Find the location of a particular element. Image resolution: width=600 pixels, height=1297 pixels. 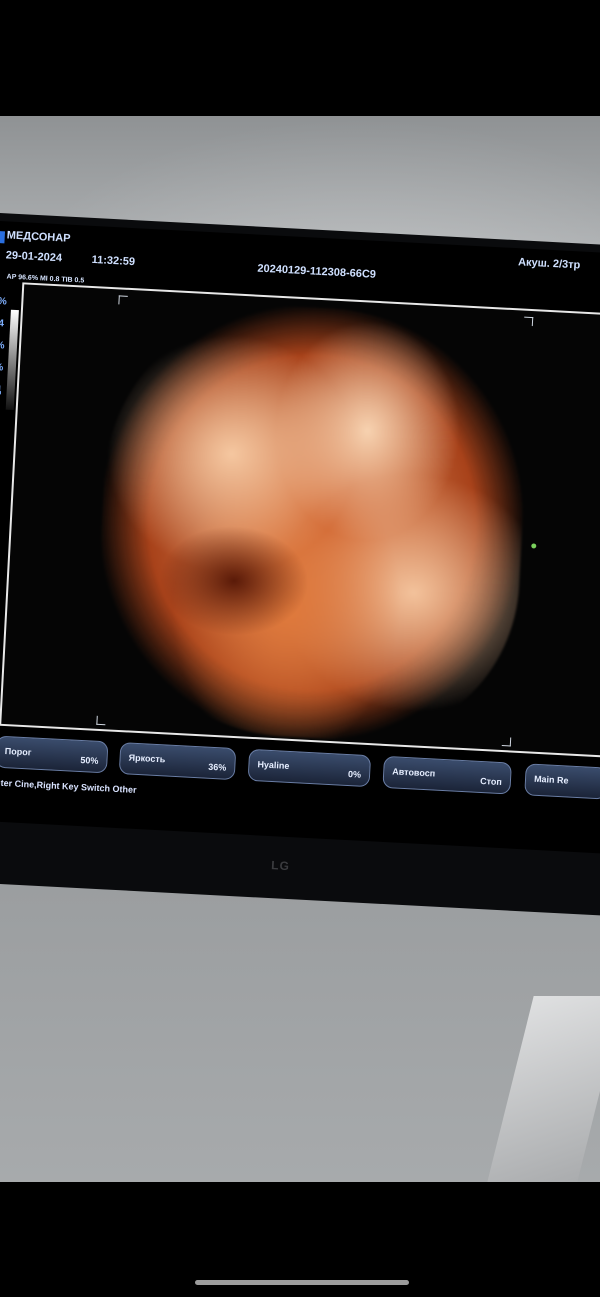

softkey-value: 36% is located at coordinates (217, 767).